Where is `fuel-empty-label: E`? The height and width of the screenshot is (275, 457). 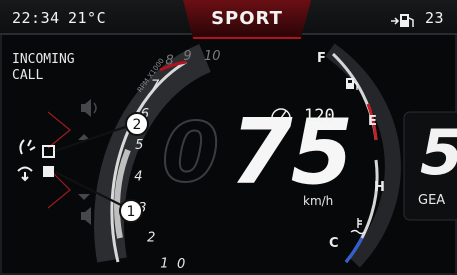 fuel-empty-label: E is located at coordinates (372, 121).